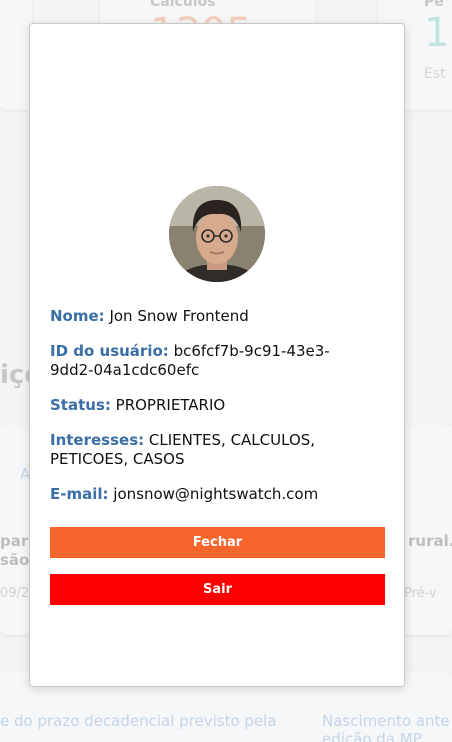 This screenshot has width=452, height=742. What do you see at coordinates (79, 494) in the screenshot?
I see `email-label: E-mail:` at bounding box center [79, 494].